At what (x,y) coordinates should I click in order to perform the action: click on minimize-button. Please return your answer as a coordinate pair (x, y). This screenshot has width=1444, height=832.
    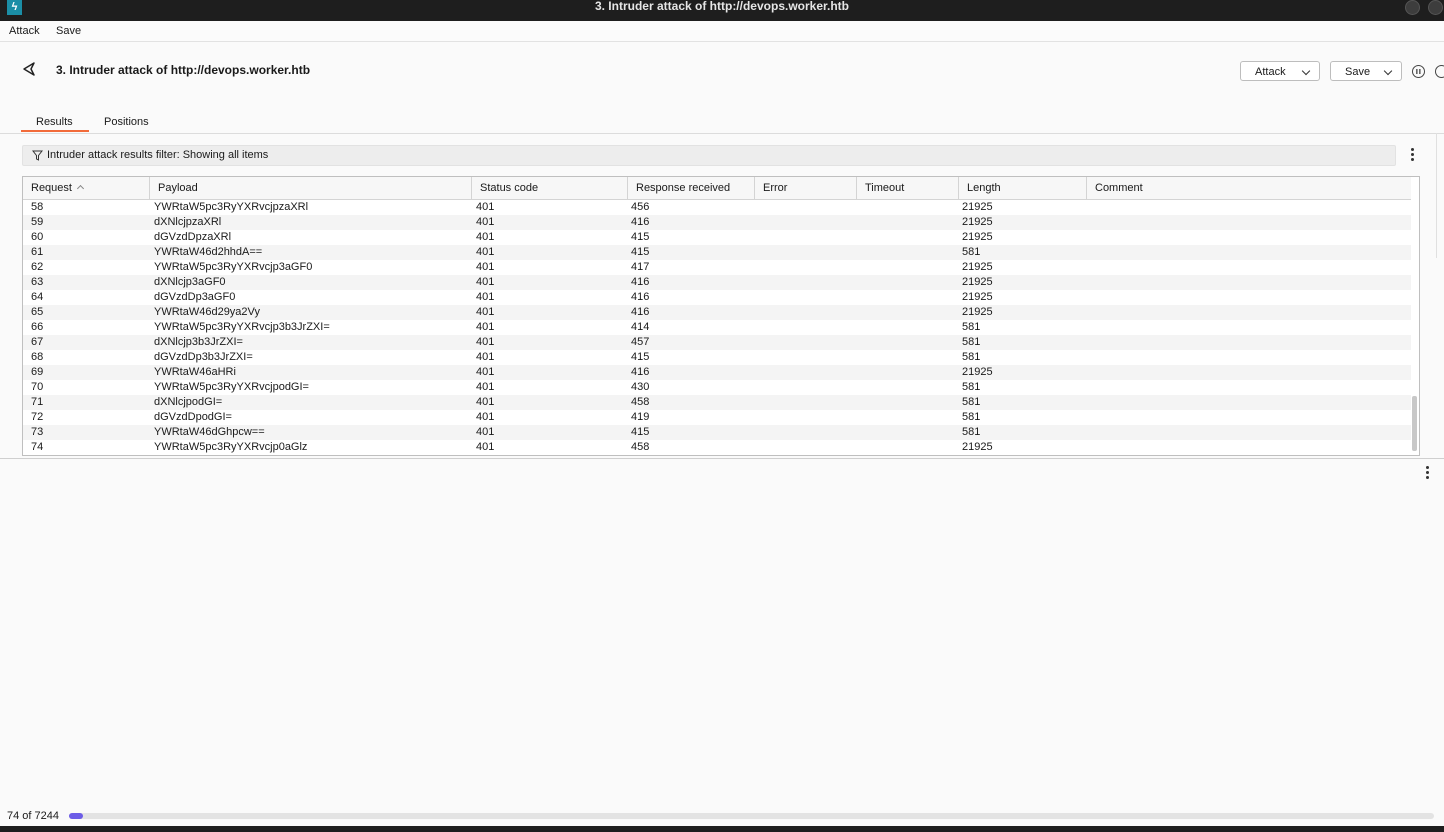
    Looking at the image, I should click on (1412, 7).